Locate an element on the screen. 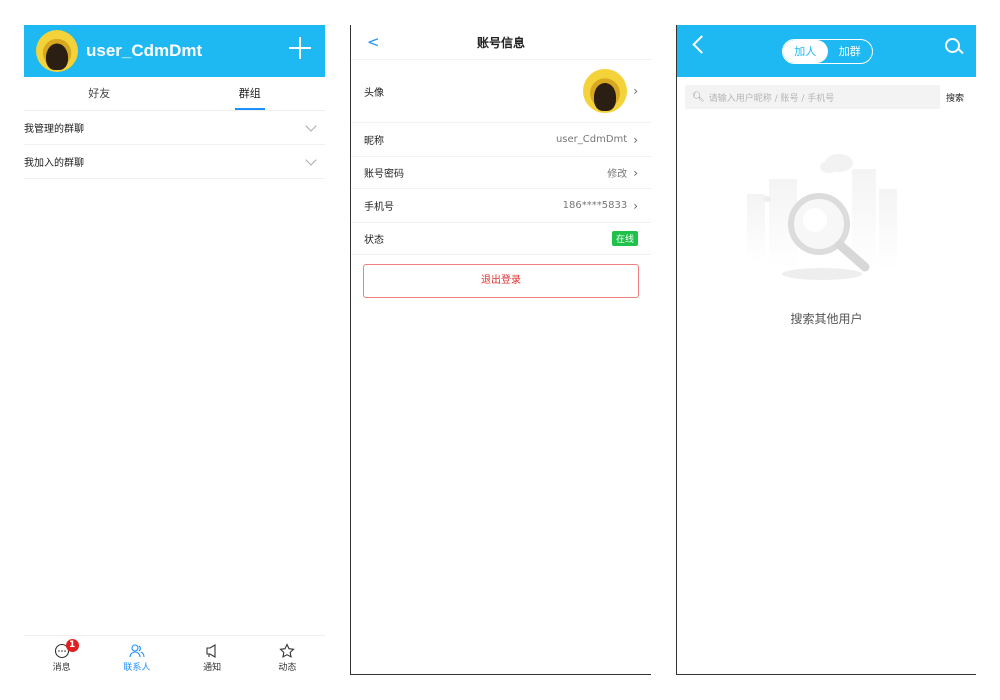 The image size is (1000, 700). contacts-tabs: 好友 群组 is located at coordinates (174, 94).